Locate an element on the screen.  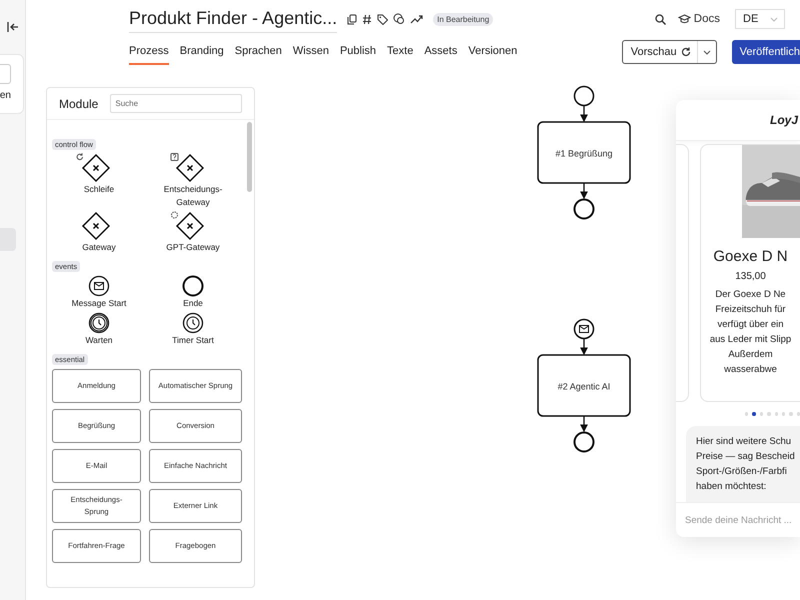
trend-icon is located at coordinates (417, 19).